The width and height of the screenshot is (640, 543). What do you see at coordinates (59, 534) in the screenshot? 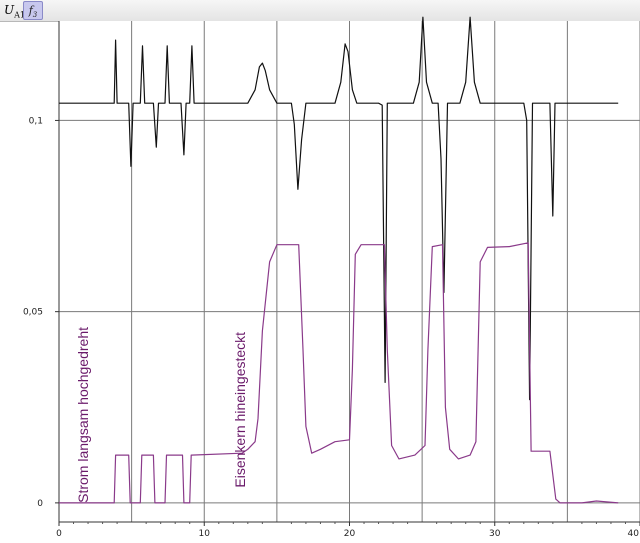
I see `x-tick-label: 0` at bounding box center [59, 534].